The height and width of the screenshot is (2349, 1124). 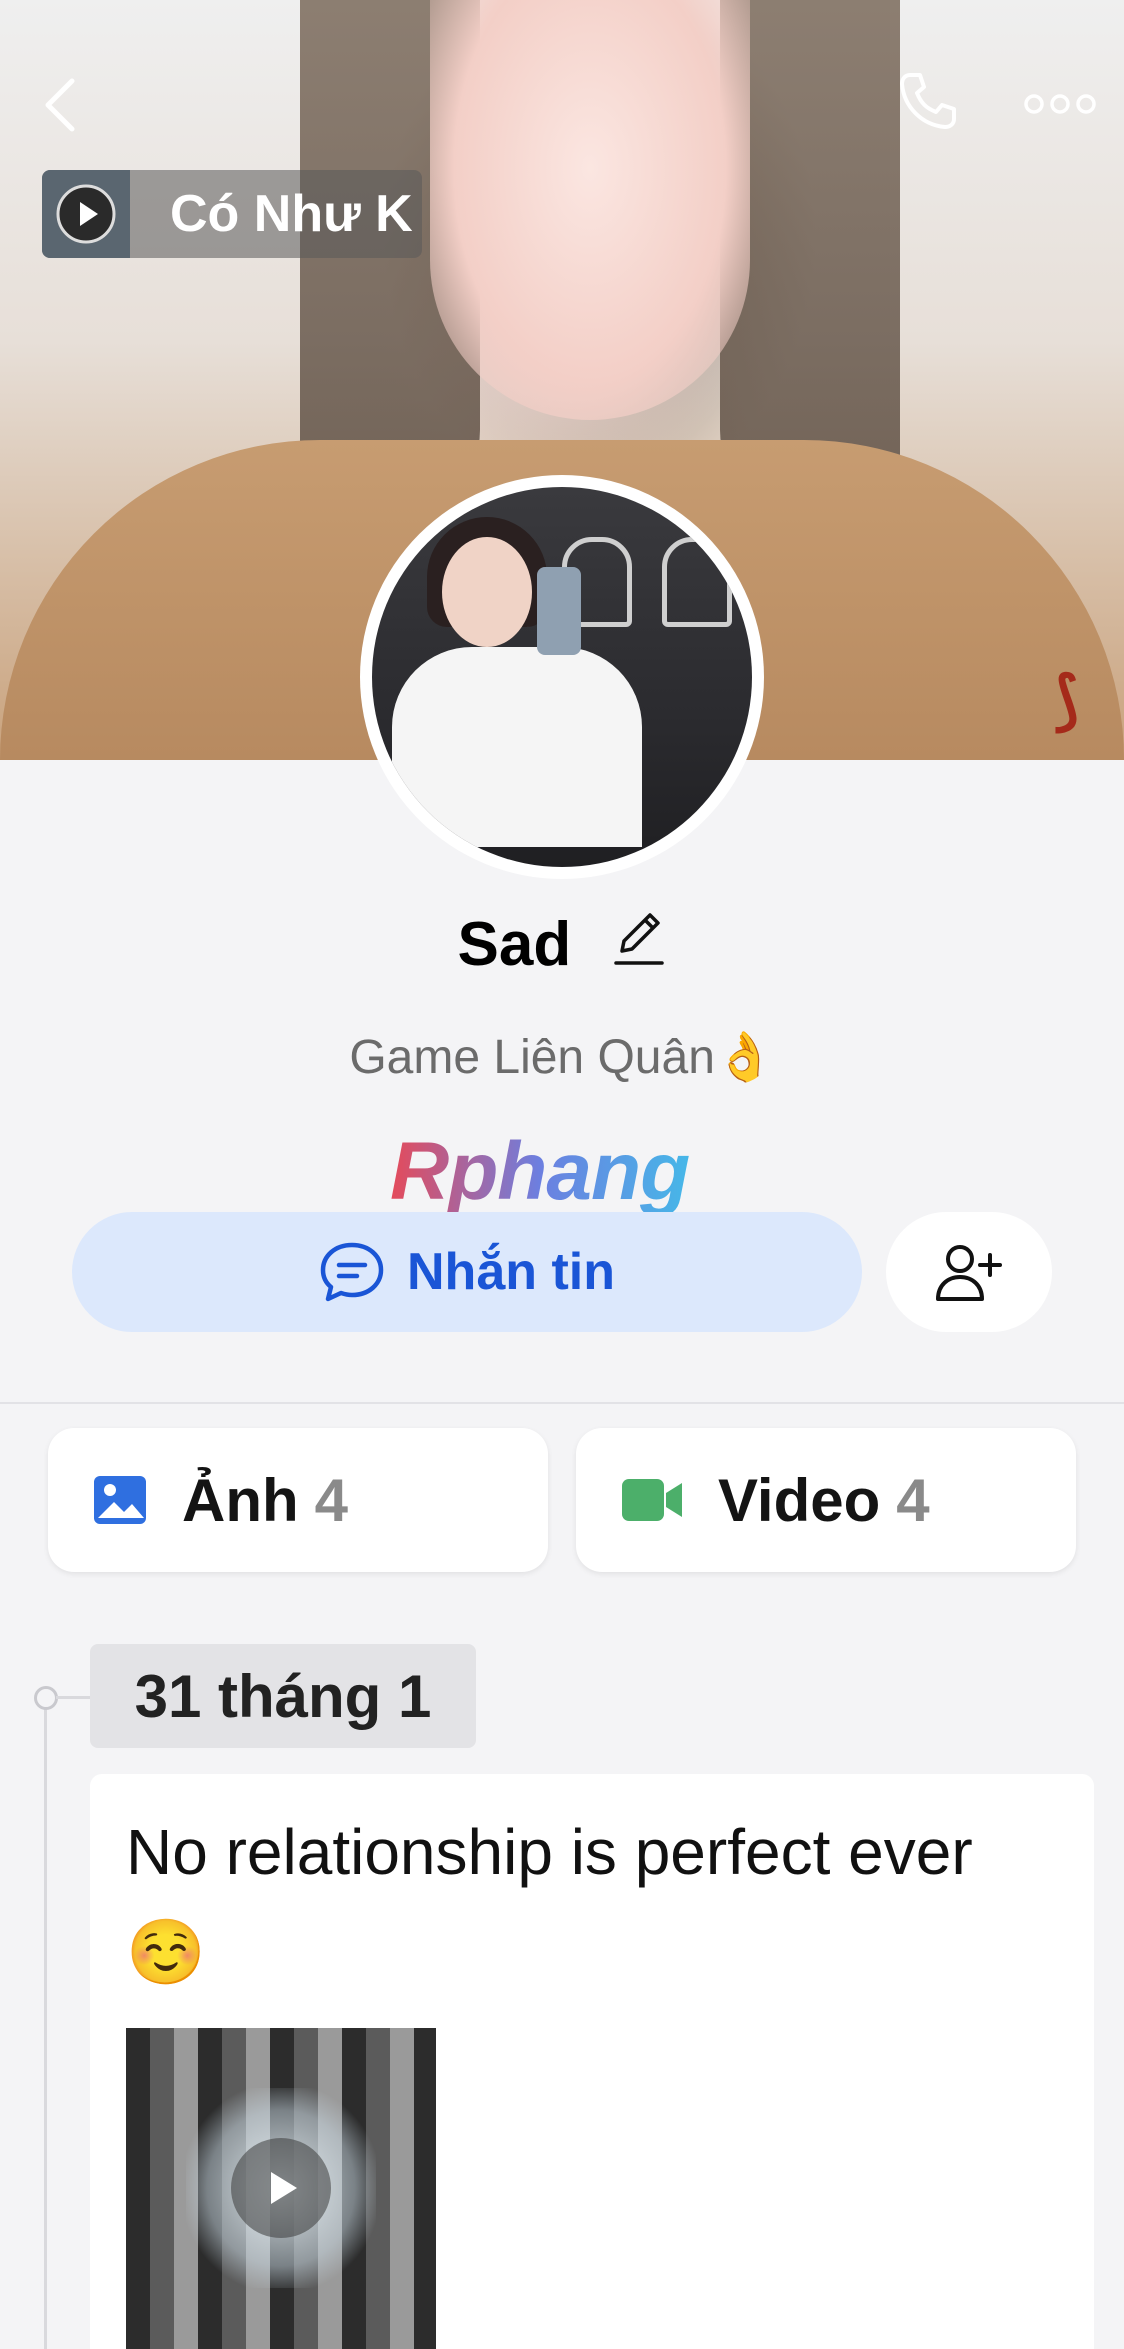 I want to click on videos-label: Video, so click(x=799, y=1500).